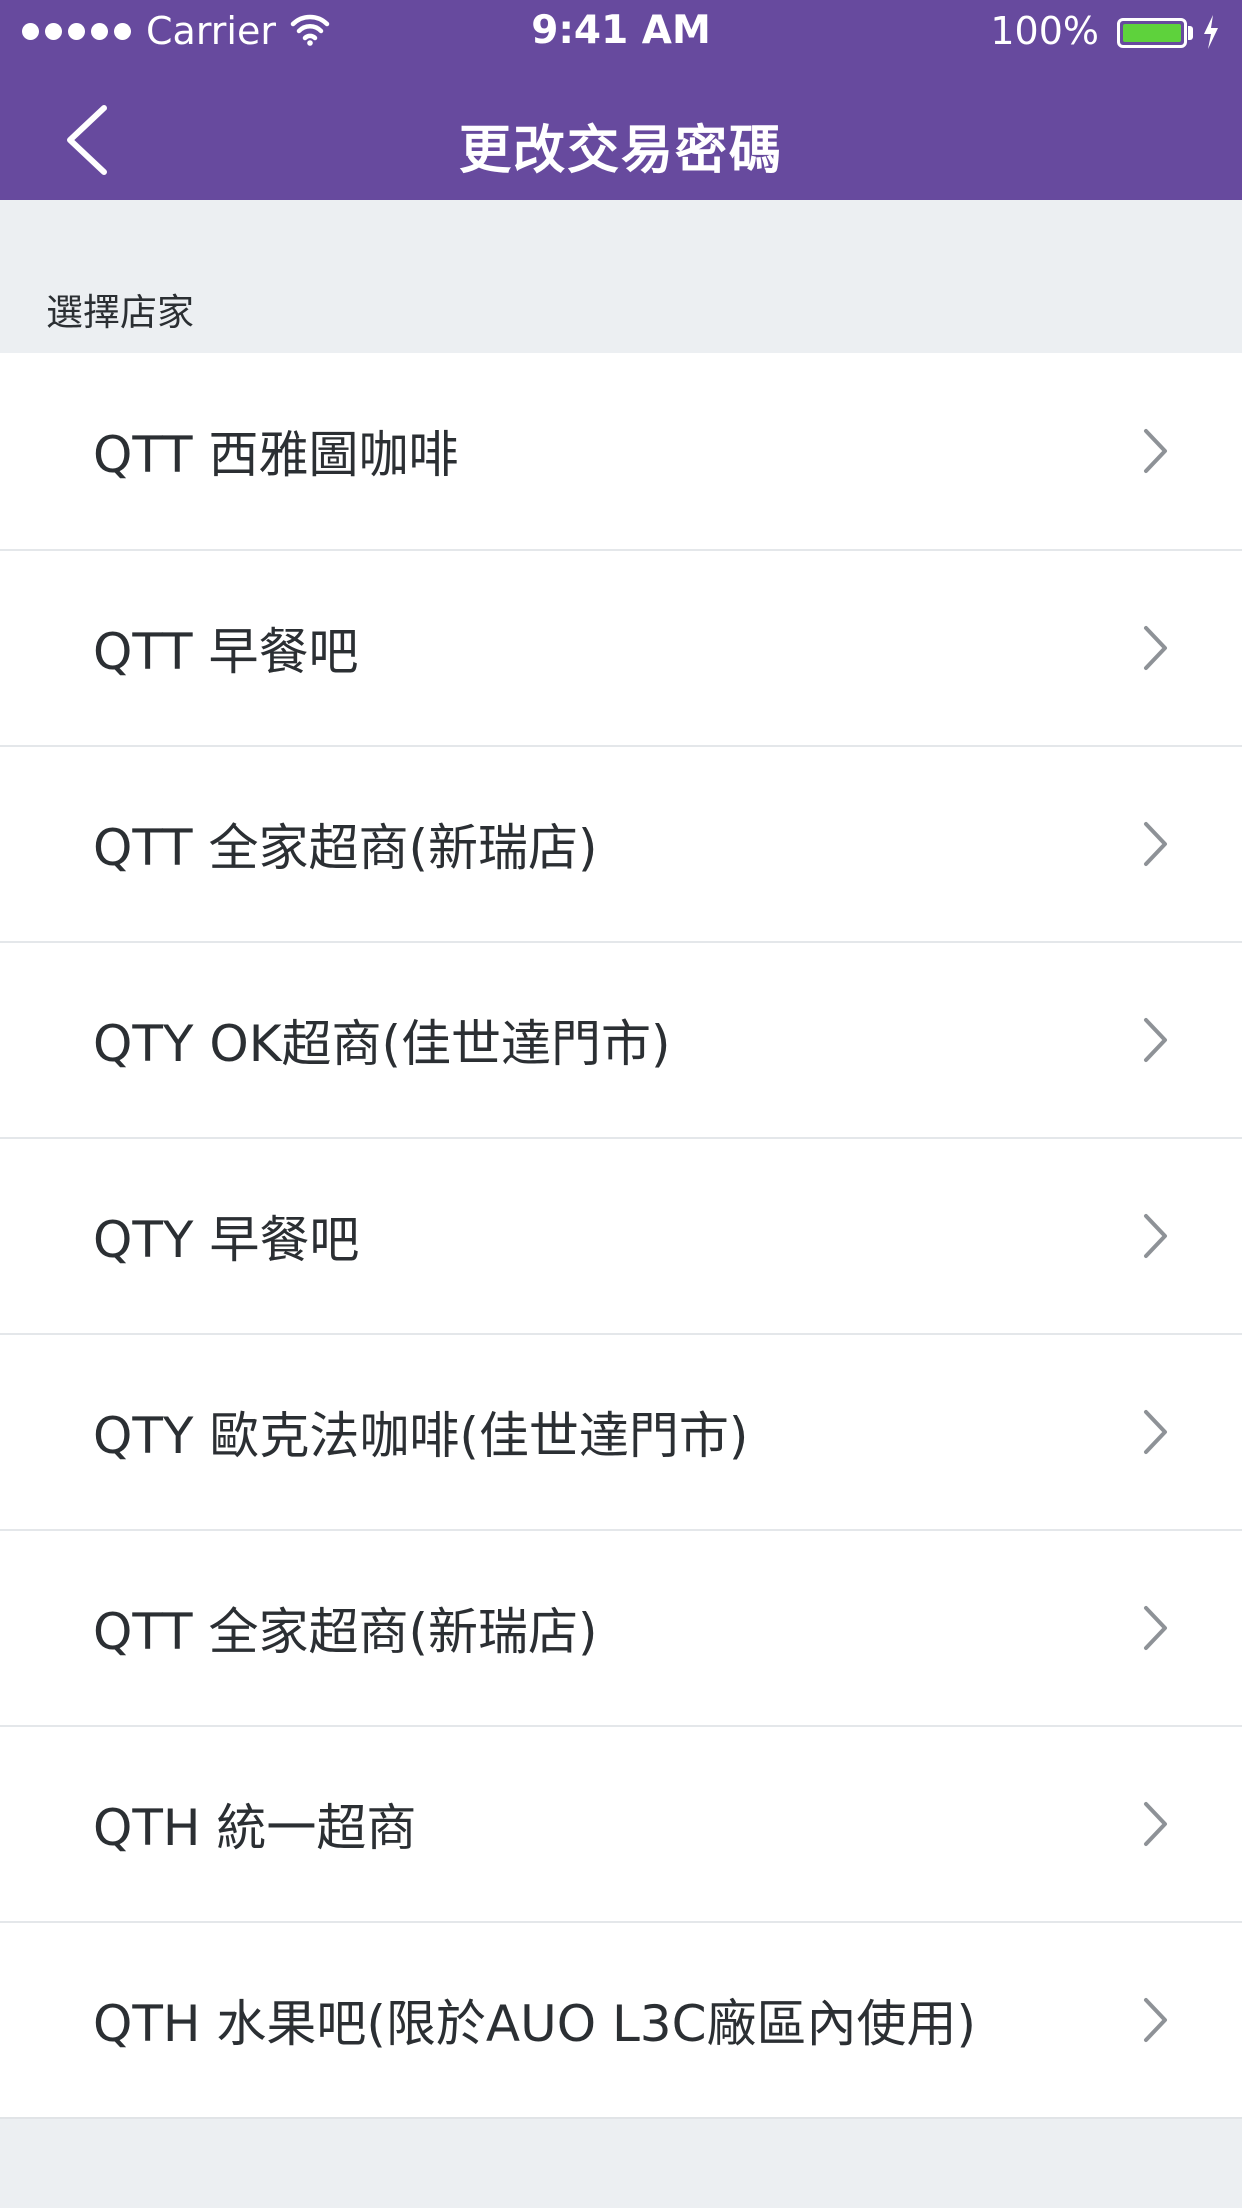 The width and height of the screenshot is (1242, 2208). Describe the element at coordinates (535, 2024) in the screenshot. I see `store-name: QTH 水果吧(限於AUO L3C廠區內使用)` at that location.